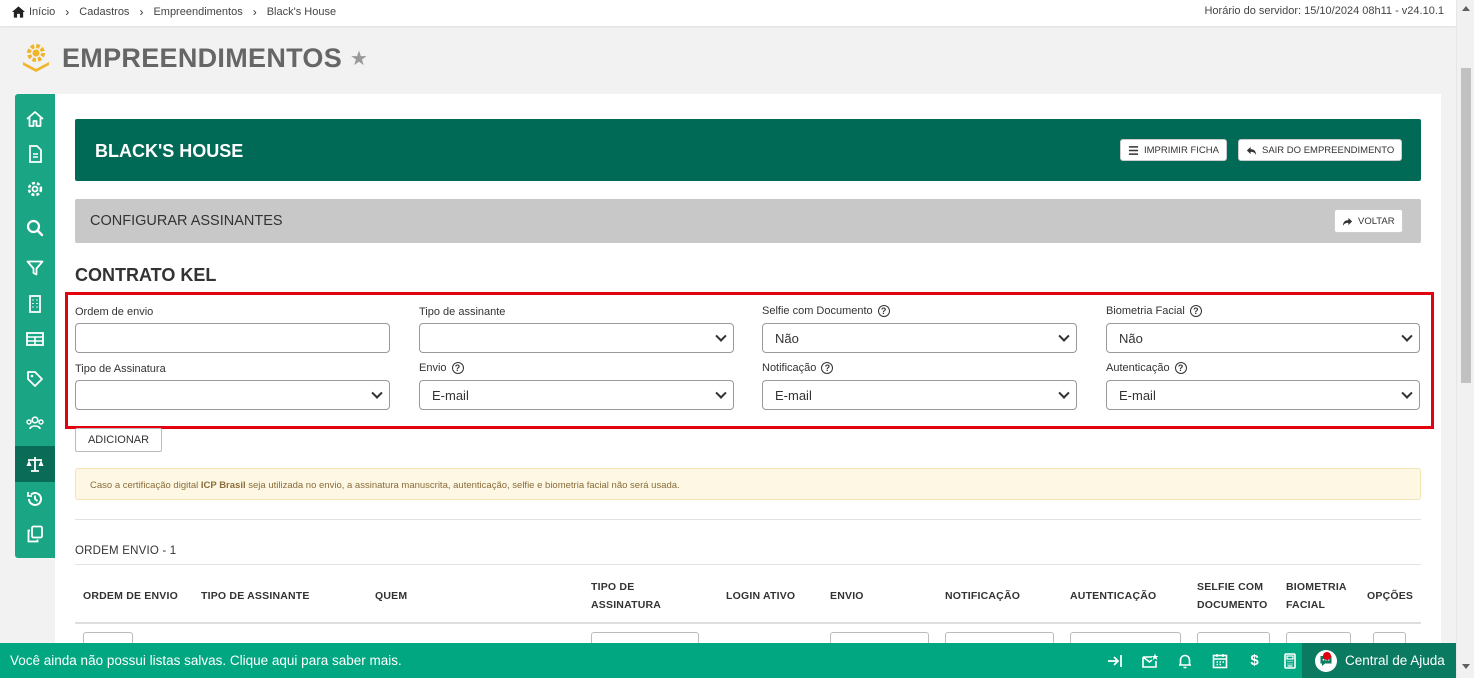 The width and height of the screenshot is (1474, 678). What do you see at coordinates (748, 221) in the screenshot?
I see `configure-signers-bar: CONFIGURAR ASSINANTES VOLTAR` at bounding box center [748, 221].